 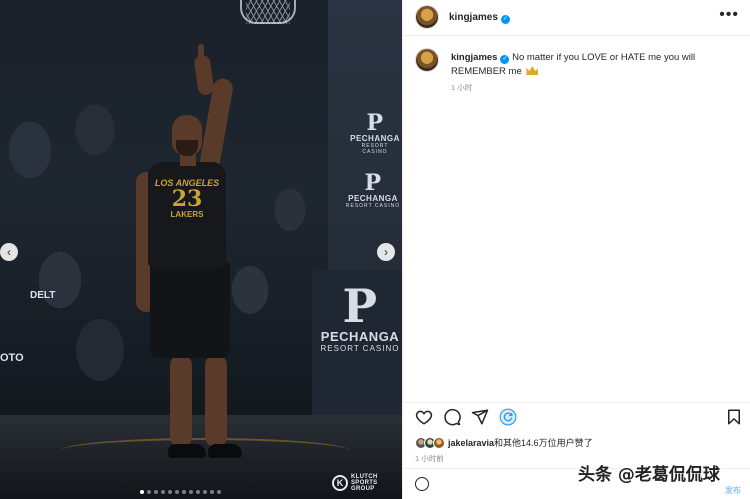 What do you see at coordinates (480, 417) in the screenshot?
I see `send-icon` at bounding box center [480, 417].